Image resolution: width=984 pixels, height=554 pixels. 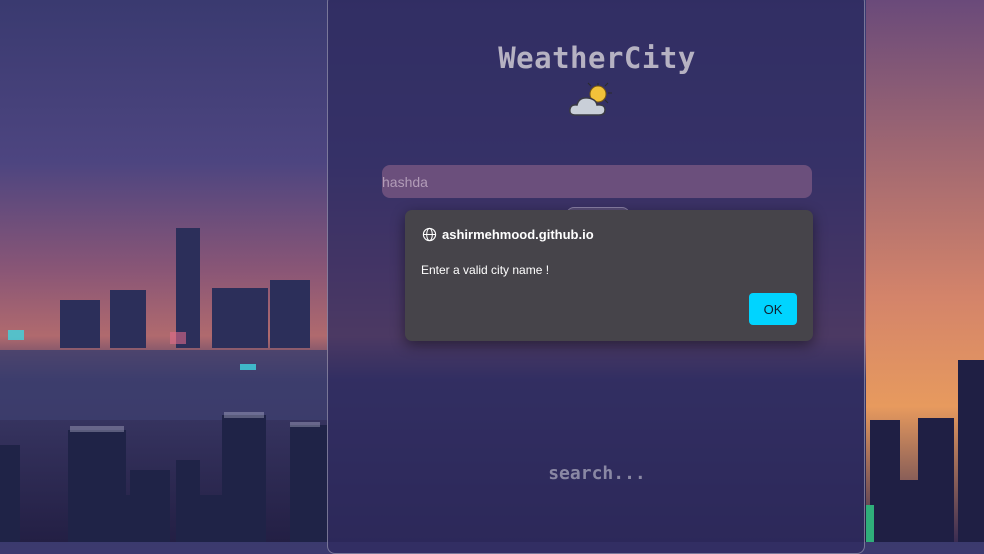 What do you see at coordinates (597, 181) in the screenshot?
I see `city-search-input` at bounding box center [597, 181].